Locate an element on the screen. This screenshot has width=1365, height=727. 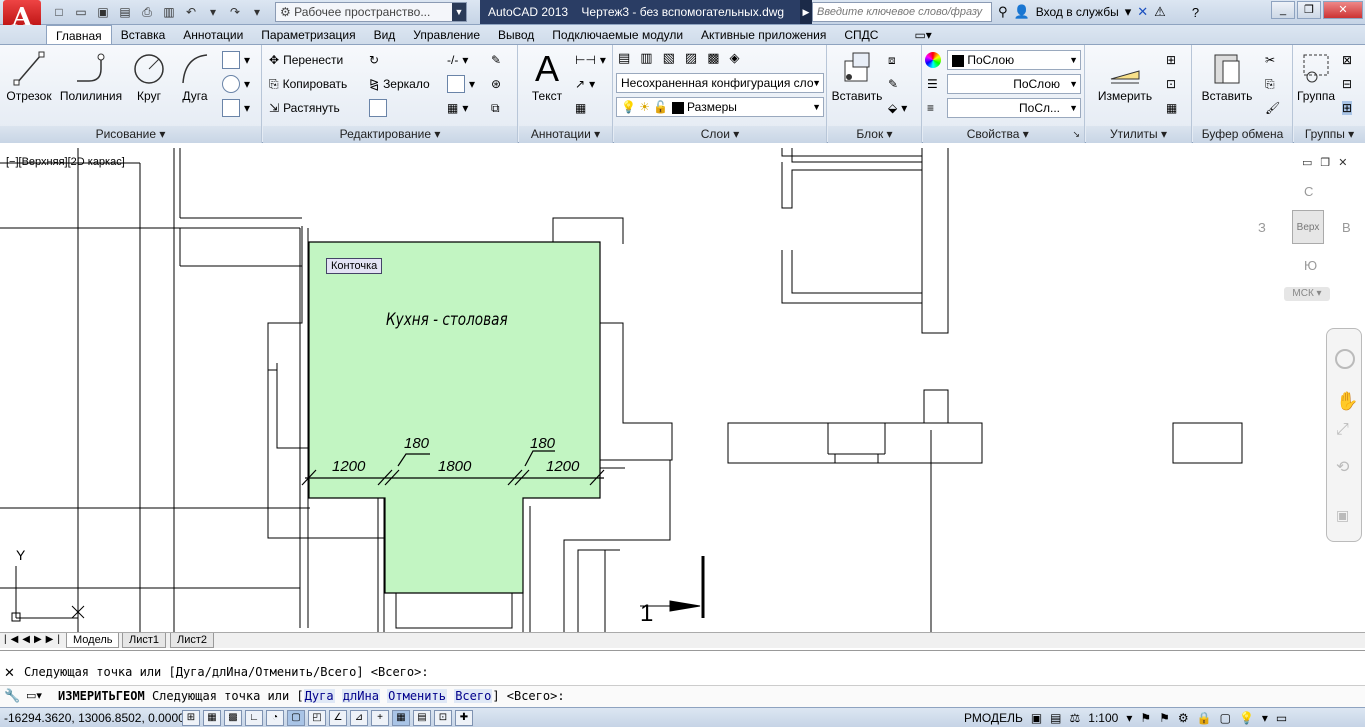
annotation-visibility-icon: ⚑ is located at coordinates (1145, 718).